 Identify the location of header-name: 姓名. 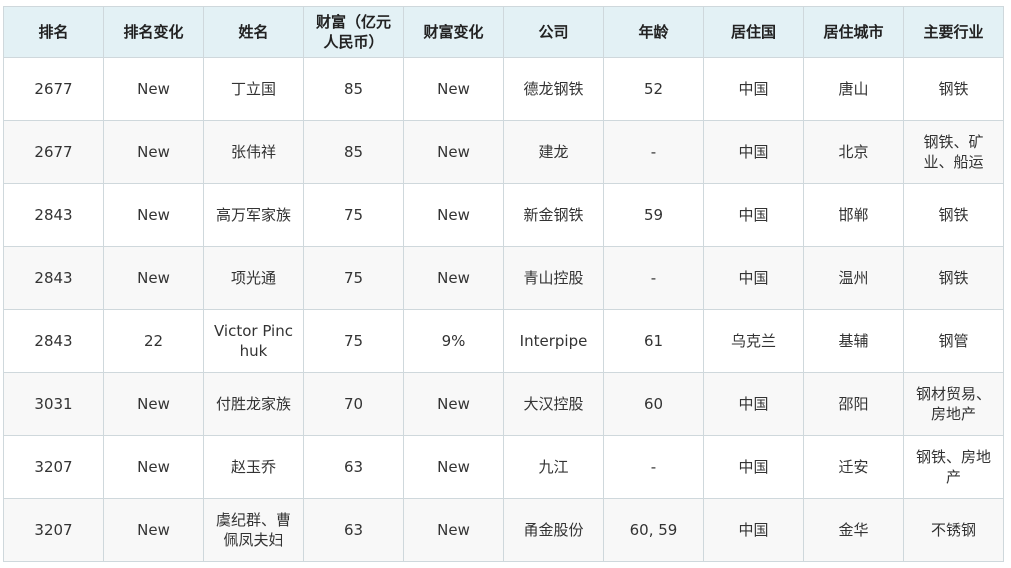
(253, 32).